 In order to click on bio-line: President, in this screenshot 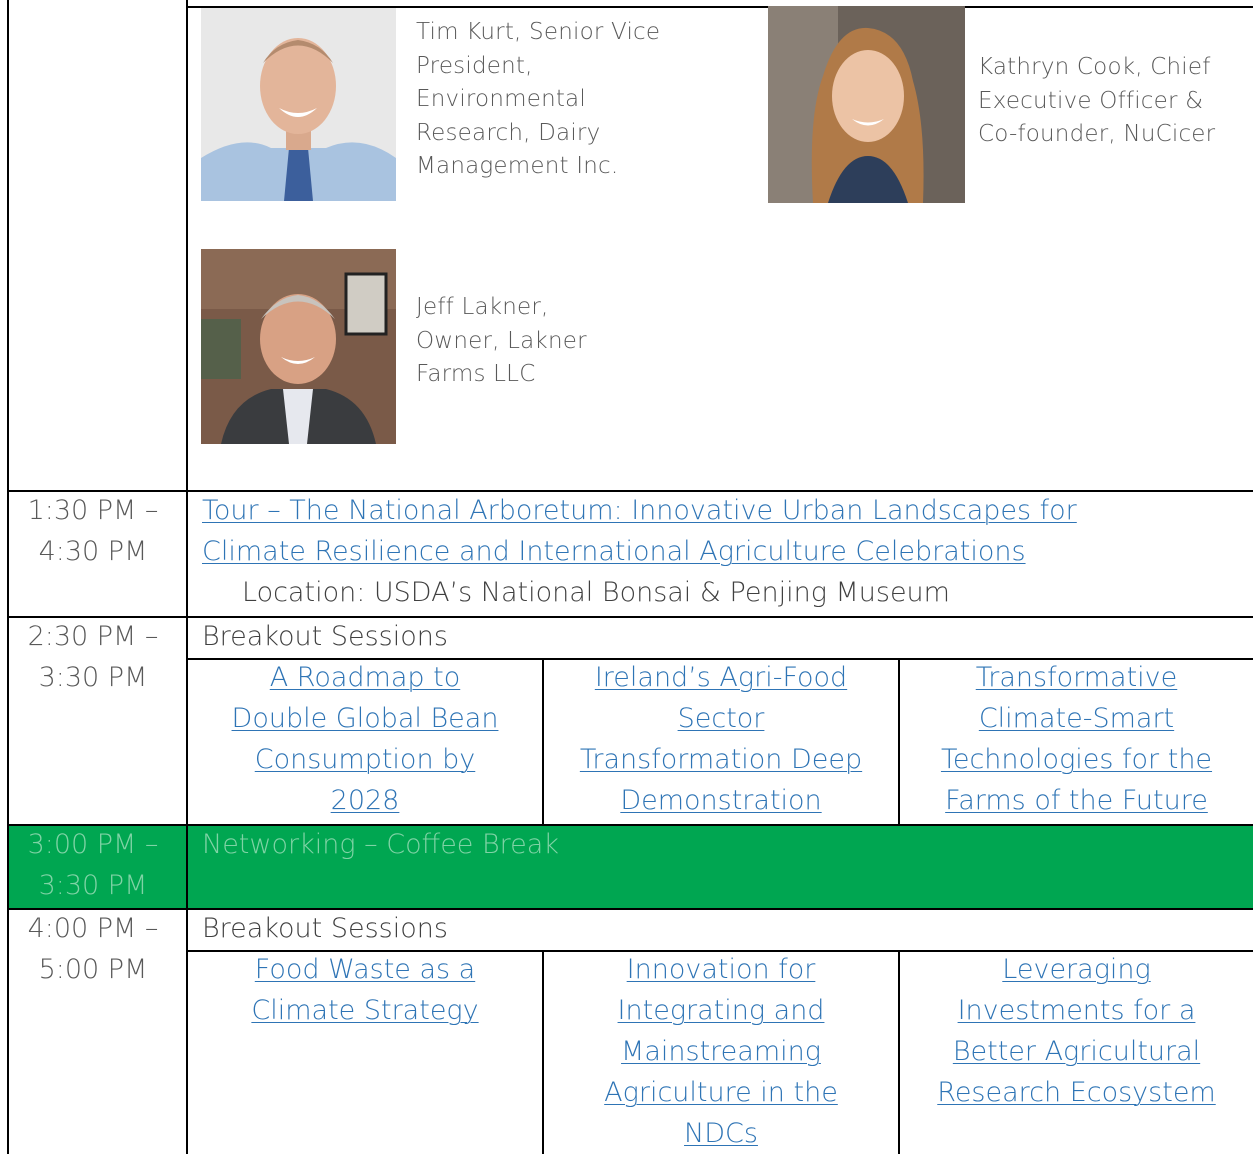, I will do `click(474, 65)`.